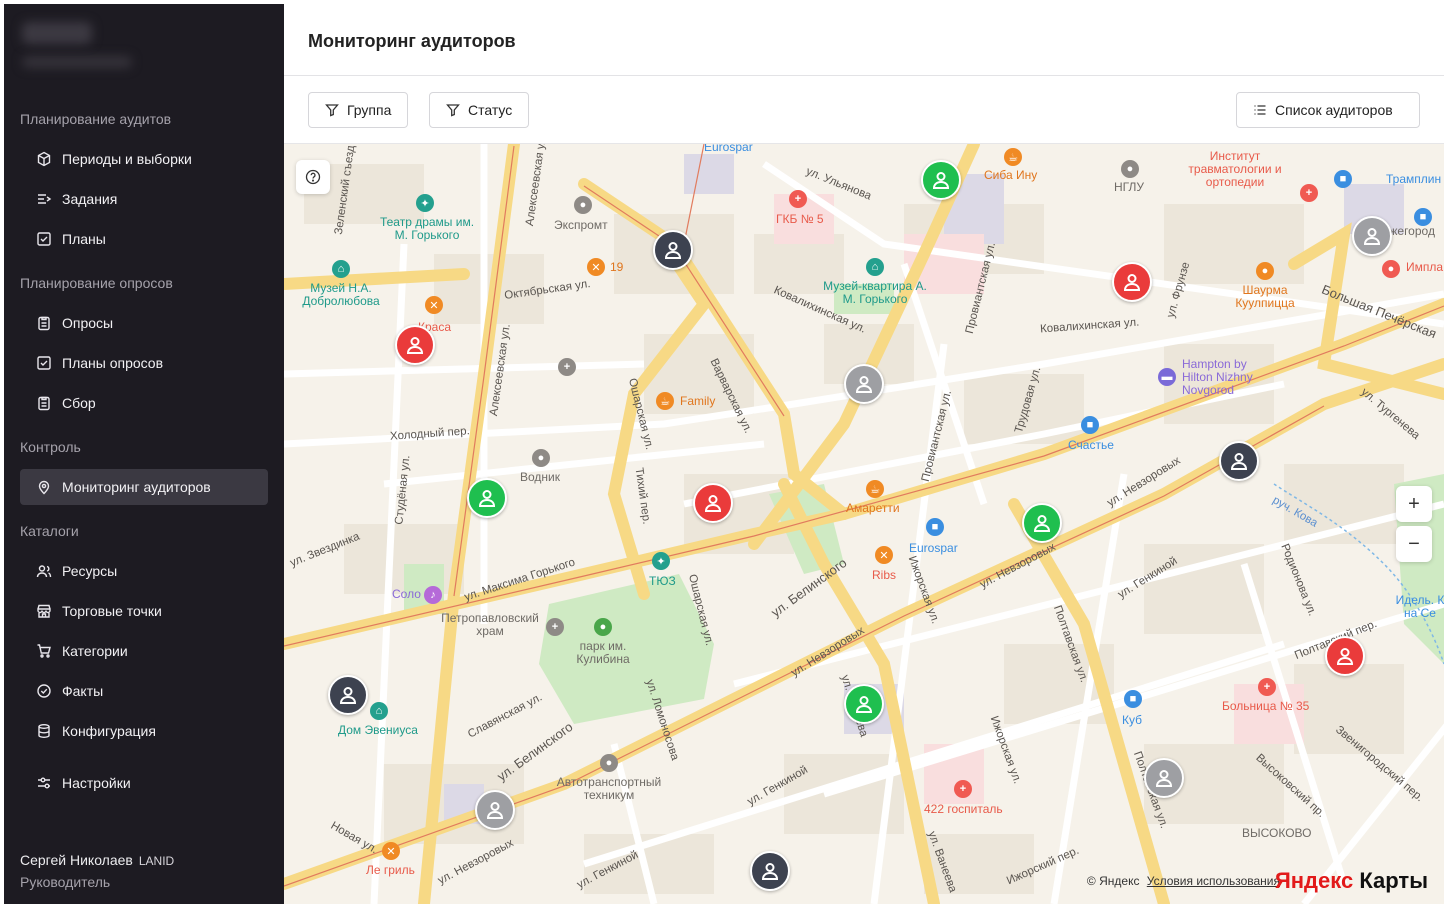  I want to click on map-attribution: © Яндекс Условия использования, so click(1183, 881).